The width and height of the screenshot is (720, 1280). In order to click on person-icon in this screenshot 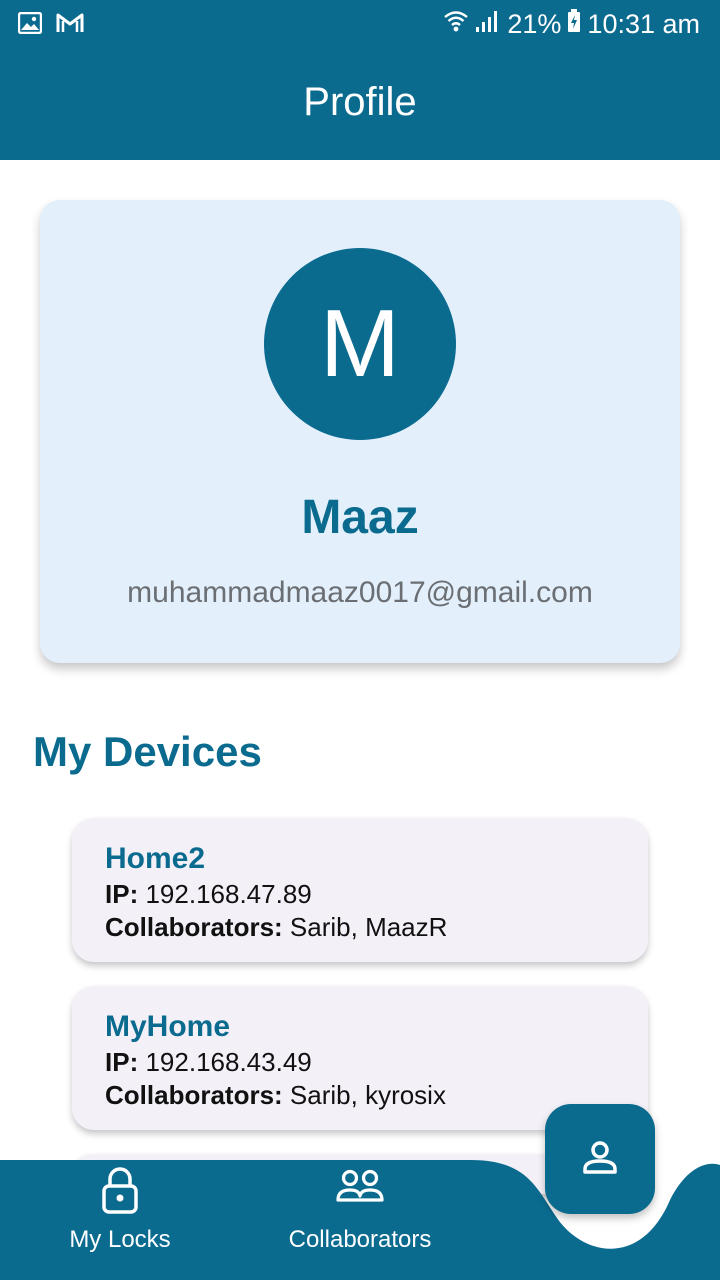, I will do `click(600, 1159)`.